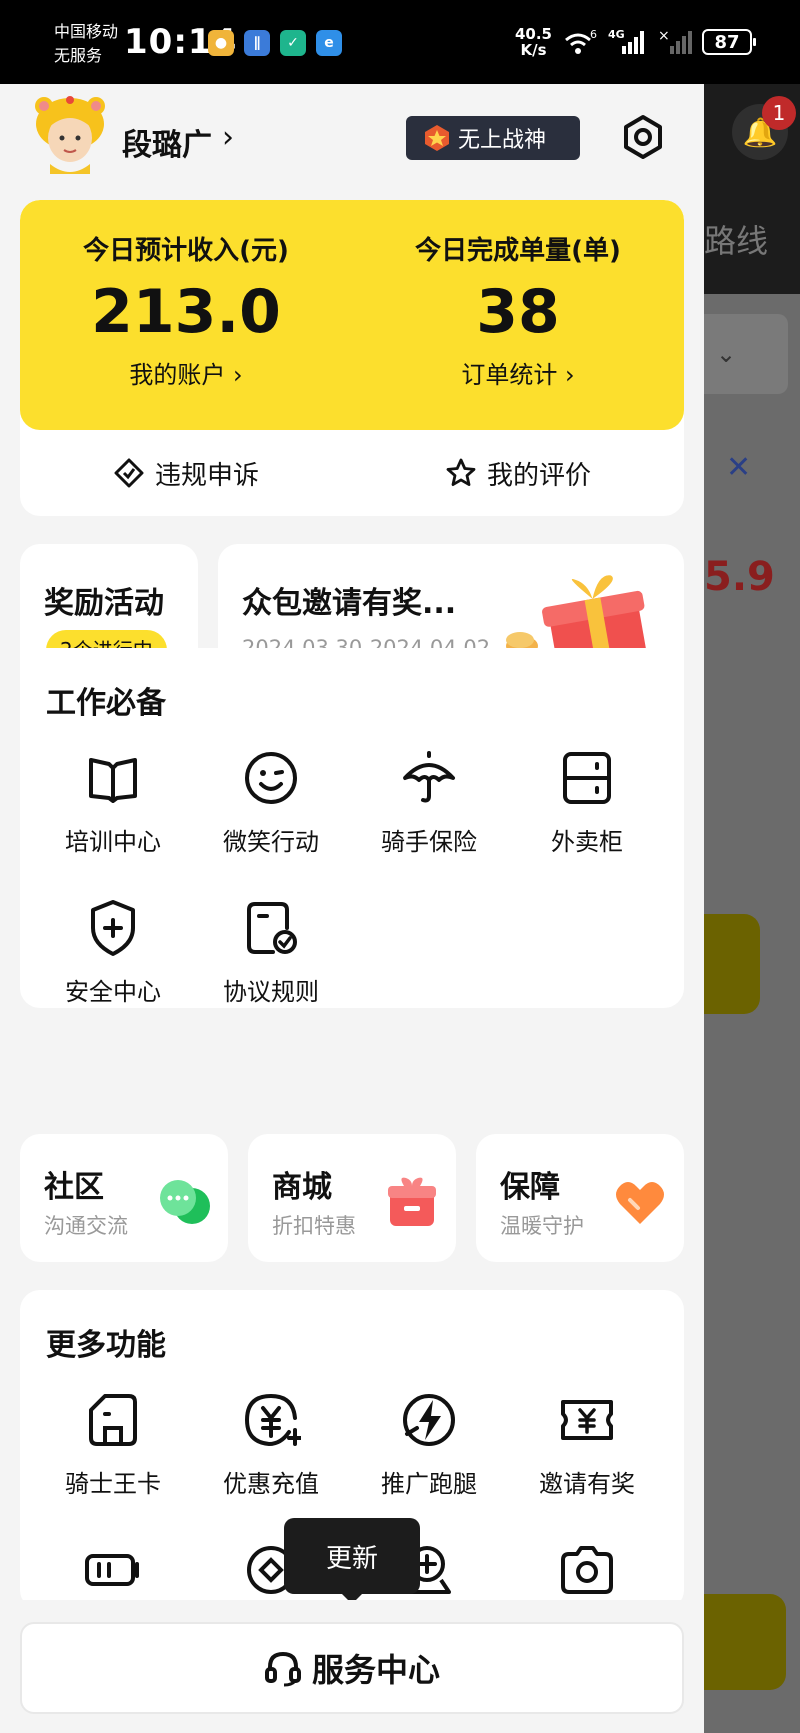 This screenshot has height=1733, width=800. I want to click on chevron-down-icon: ⌄, so click(726, 354).